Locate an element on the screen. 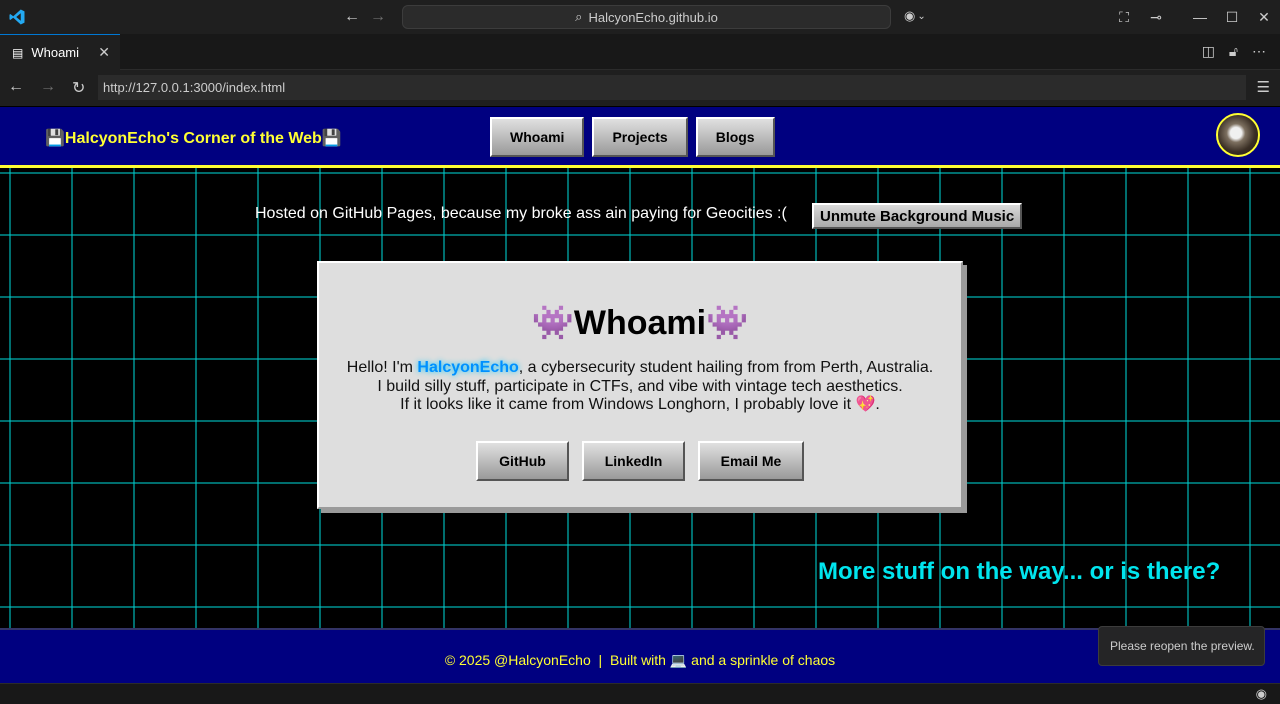  split-editor-icon: ◫ is located at coordinates (1208, 51).